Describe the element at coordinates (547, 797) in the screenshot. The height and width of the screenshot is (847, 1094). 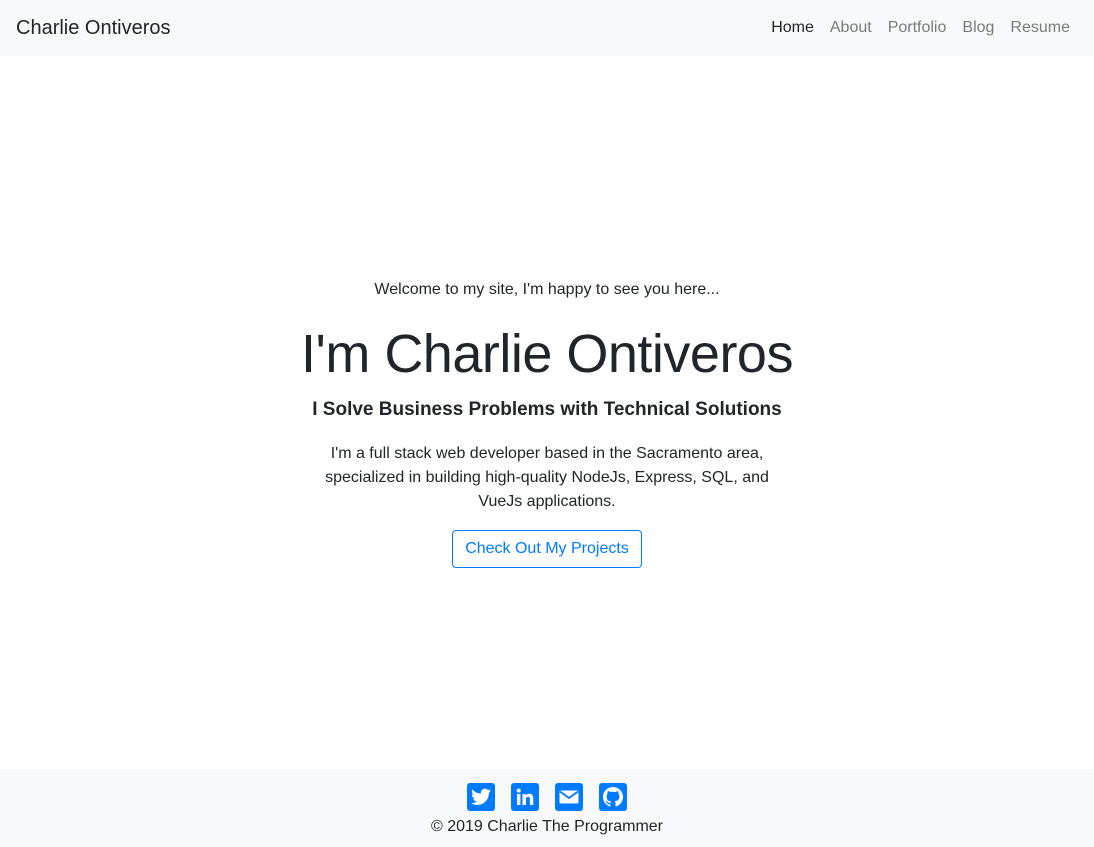
I see `social-links` at that location.